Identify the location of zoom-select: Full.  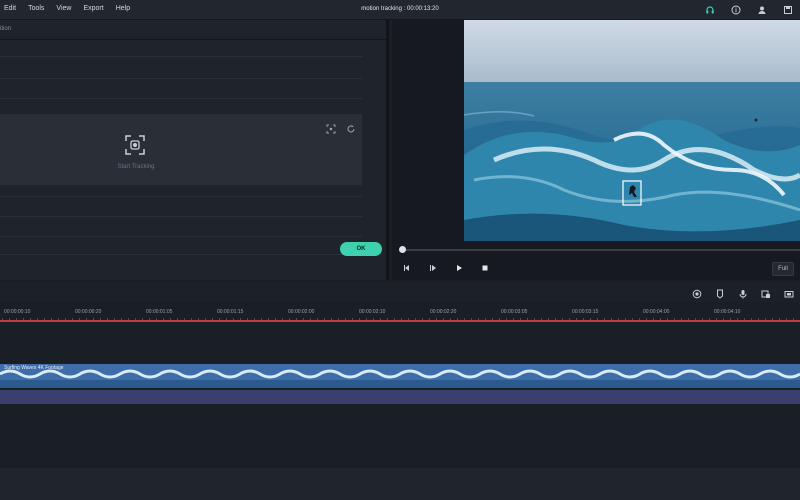
(783, 269).